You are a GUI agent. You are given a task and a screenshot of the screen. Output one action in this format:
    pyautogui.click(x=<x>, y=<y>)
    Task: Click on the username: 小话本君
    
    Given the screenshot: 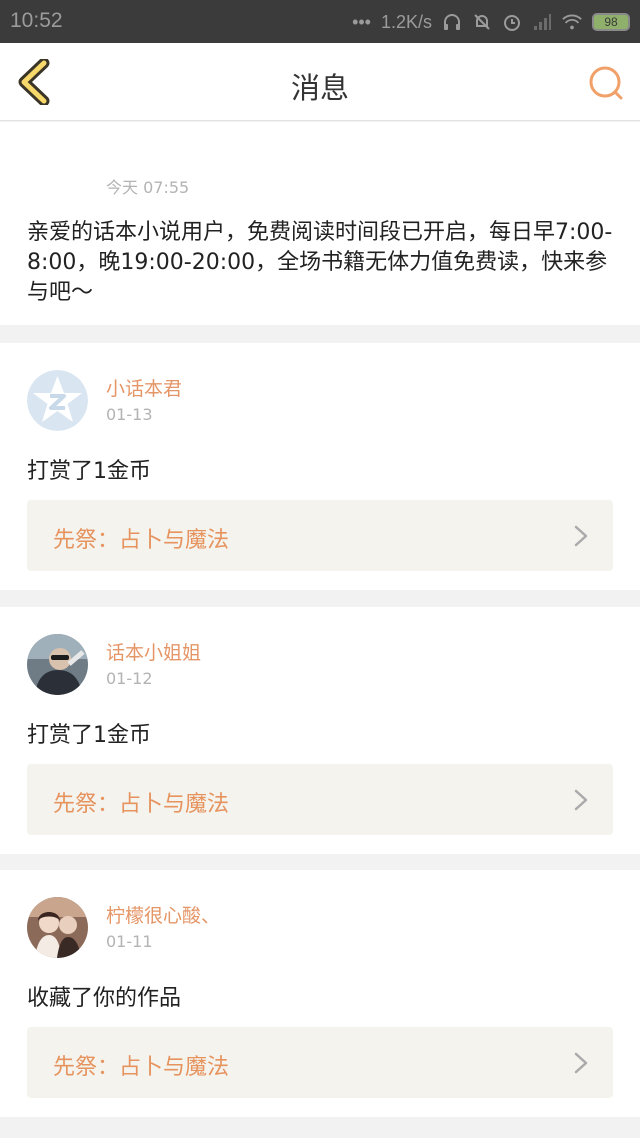 What is the action you would take?
    pyautogui.click(x=144, y=387)
    